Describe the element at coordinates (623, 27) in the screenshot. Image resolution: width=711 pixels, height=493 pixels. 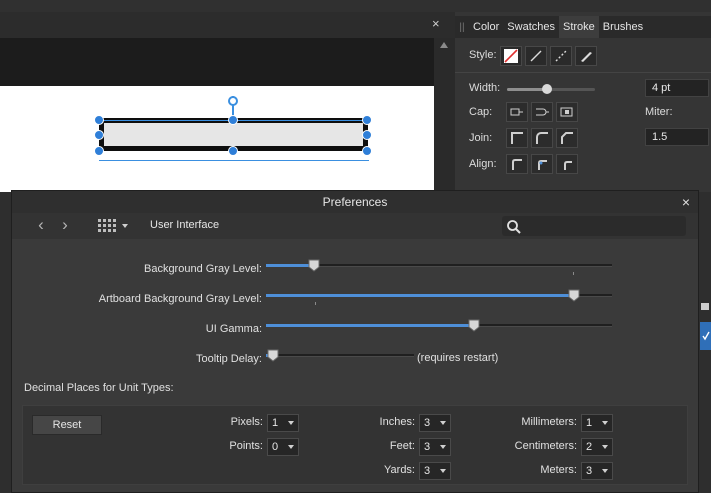
I see `tab-brushes: Brushes` at that location.